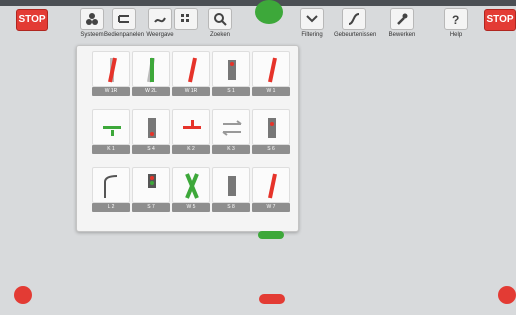  Describe the element at coordinates (111, 207) in the screenshot. I see `tile-label: L 2` at that location.